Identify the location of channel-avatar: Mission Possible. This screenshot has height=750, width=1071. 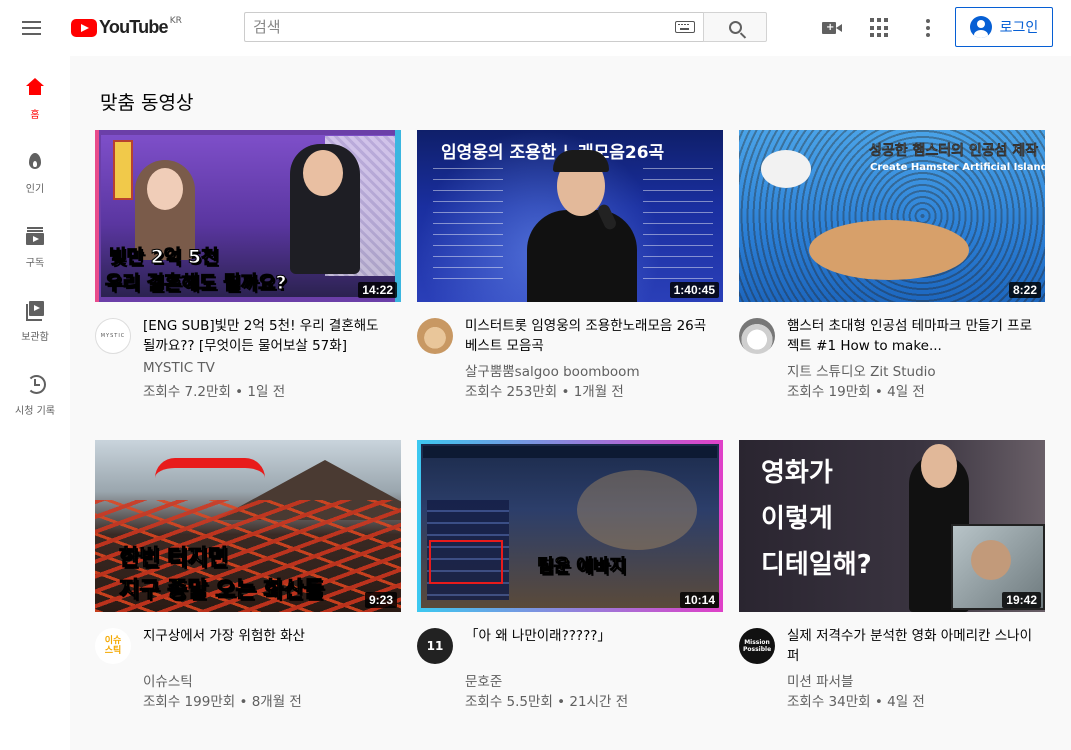
(757, 646).